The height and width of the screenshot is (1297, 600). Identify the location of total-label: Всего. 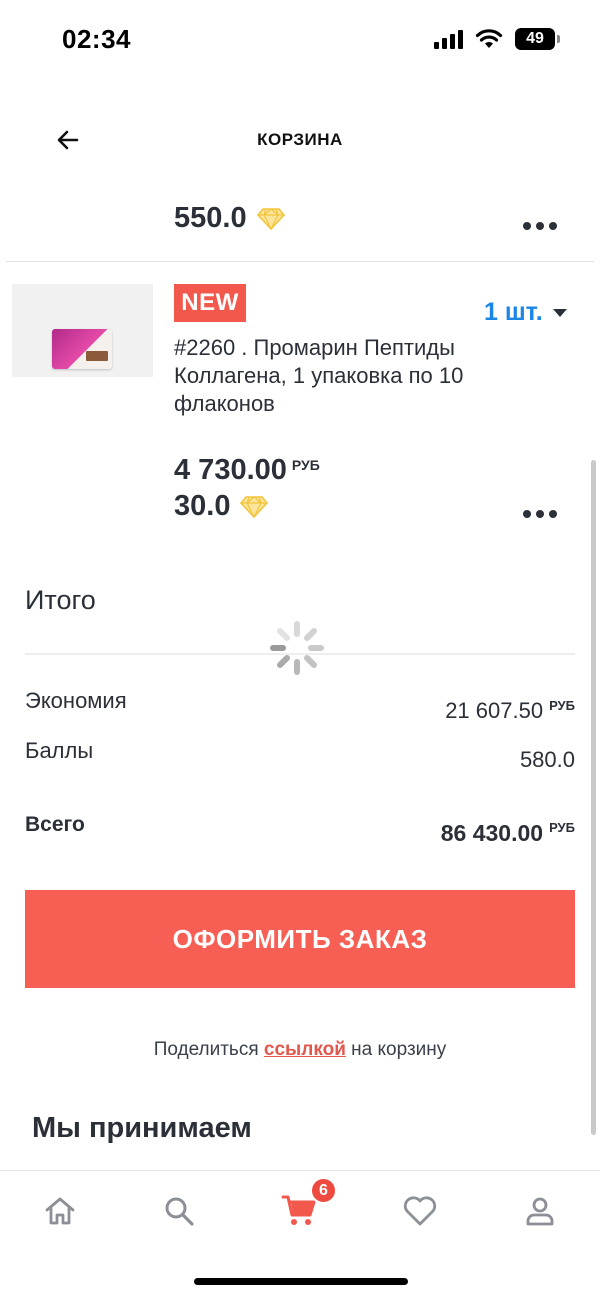
(55, 824).